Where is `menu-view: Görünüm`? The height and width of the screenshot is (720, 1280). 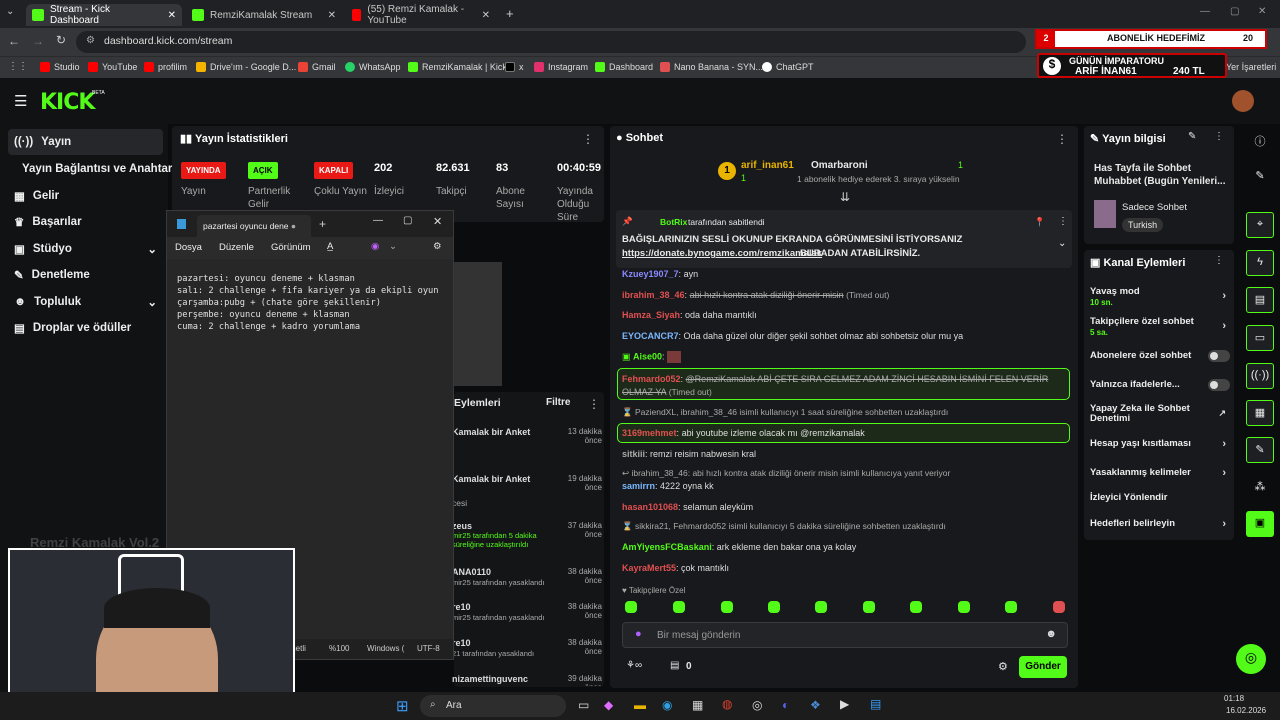 menu-view: Görünüm is located at coordinates (291, 247).